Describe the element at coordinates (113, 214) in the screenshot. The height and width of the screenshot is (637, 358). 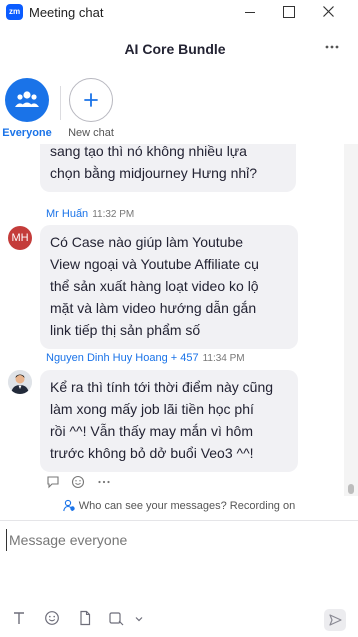
I see `message-time: 11:32 PM` at that location.